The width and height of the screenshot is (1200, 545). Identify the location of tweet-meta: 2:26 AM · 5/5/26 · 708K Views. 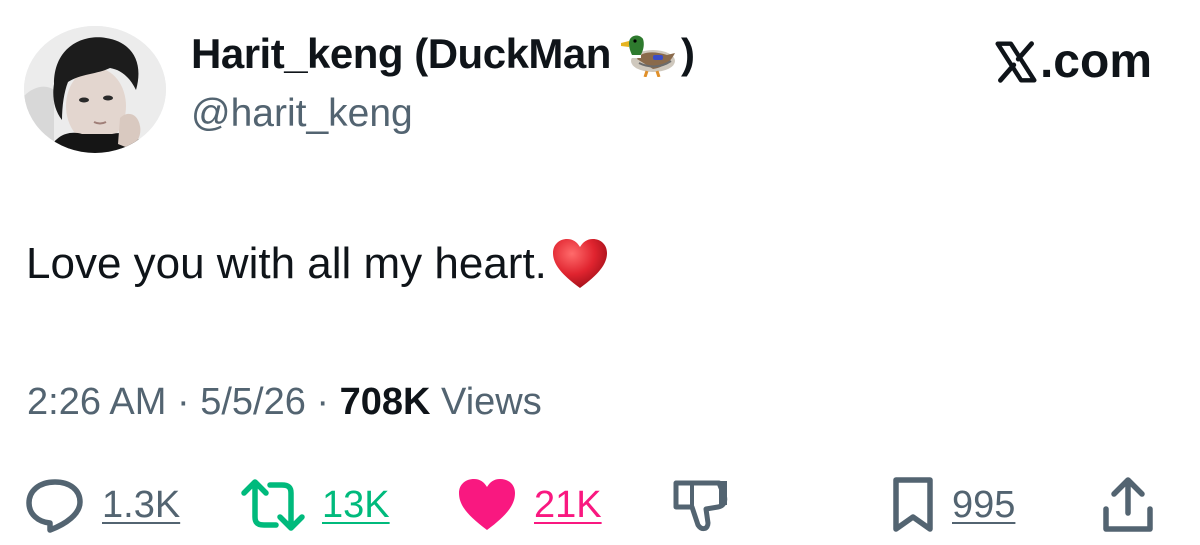
(284, 402).